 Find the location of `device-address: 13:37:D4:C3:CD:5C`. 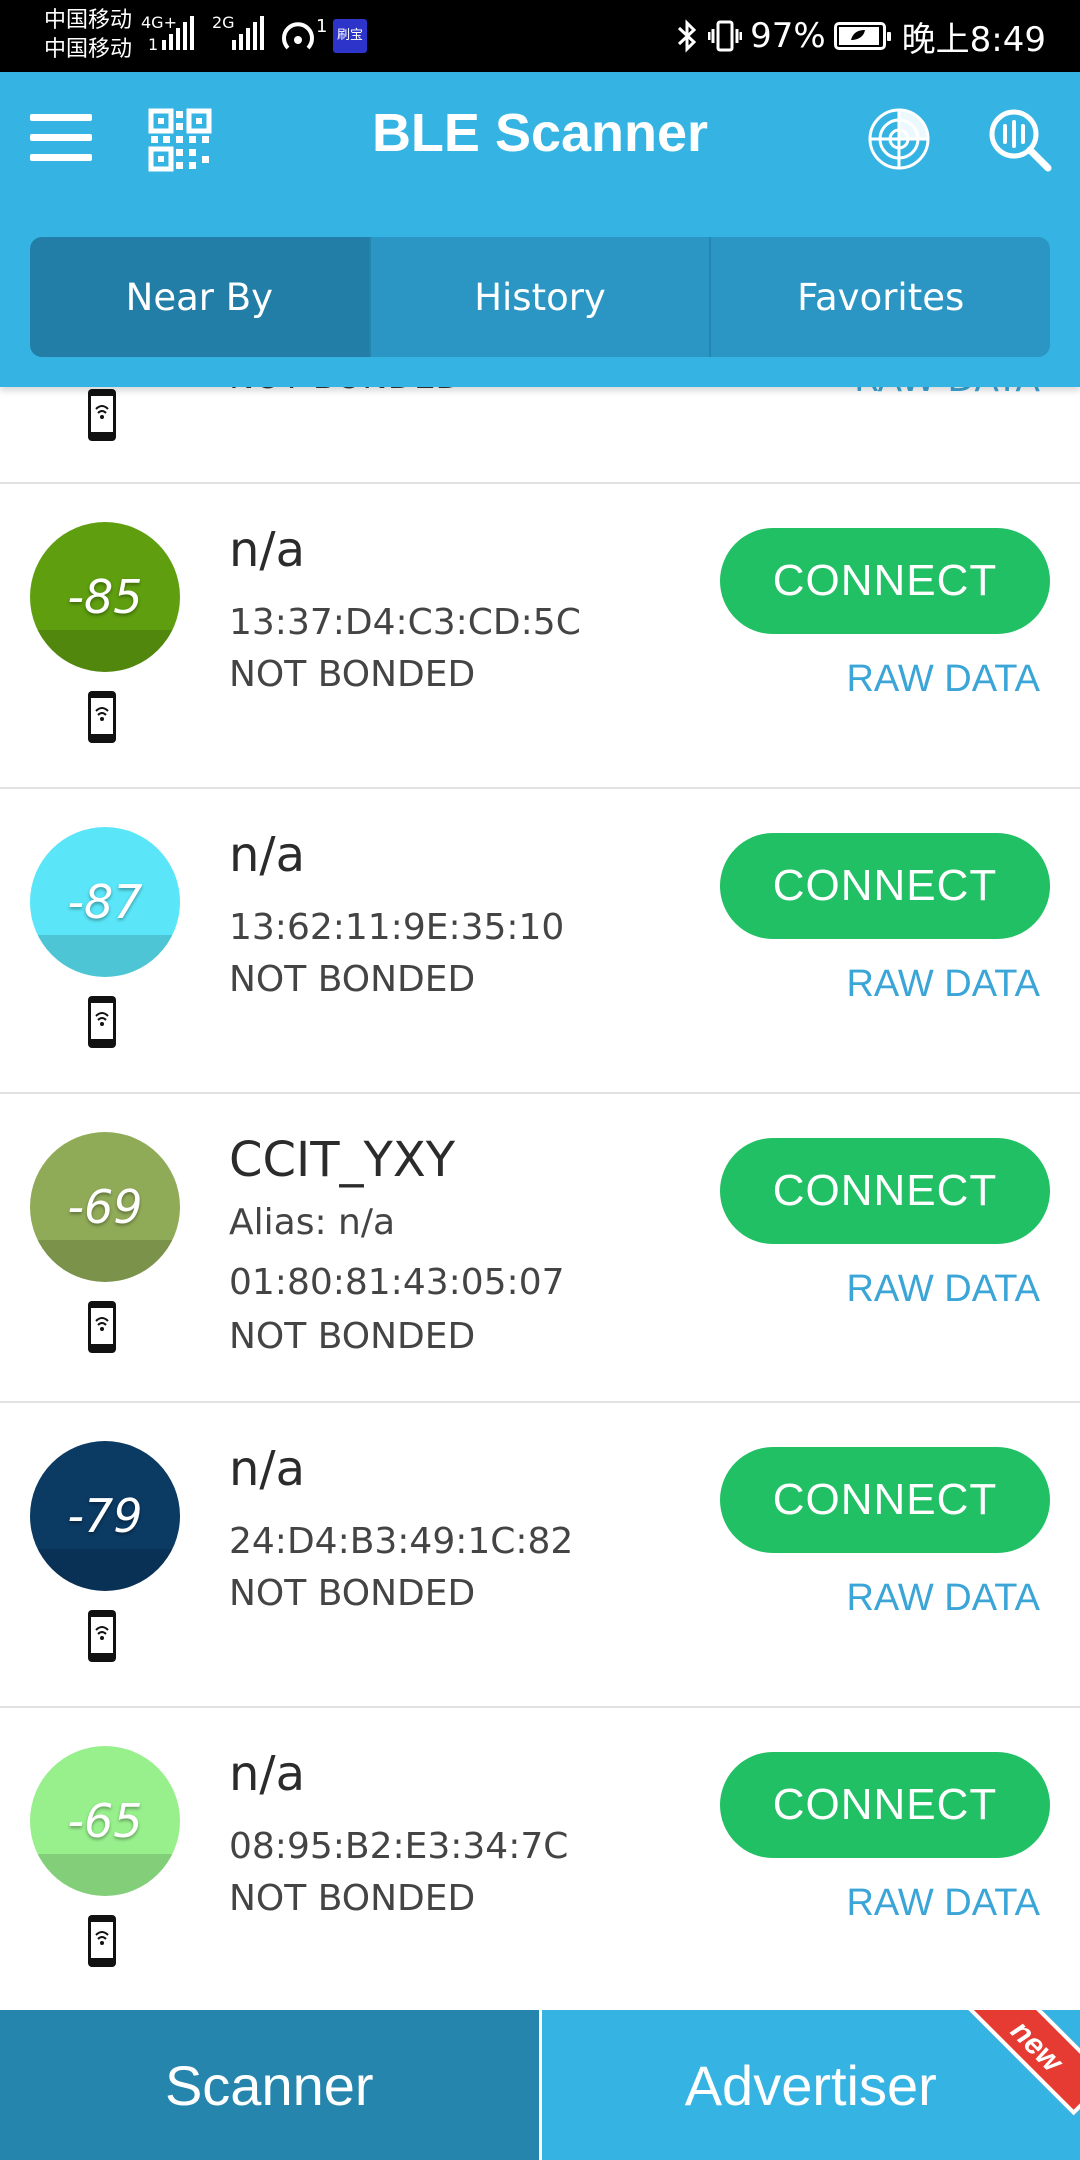

device-address: 13:37:D4:C3:CD:5C is located at coordinates (405, 622).